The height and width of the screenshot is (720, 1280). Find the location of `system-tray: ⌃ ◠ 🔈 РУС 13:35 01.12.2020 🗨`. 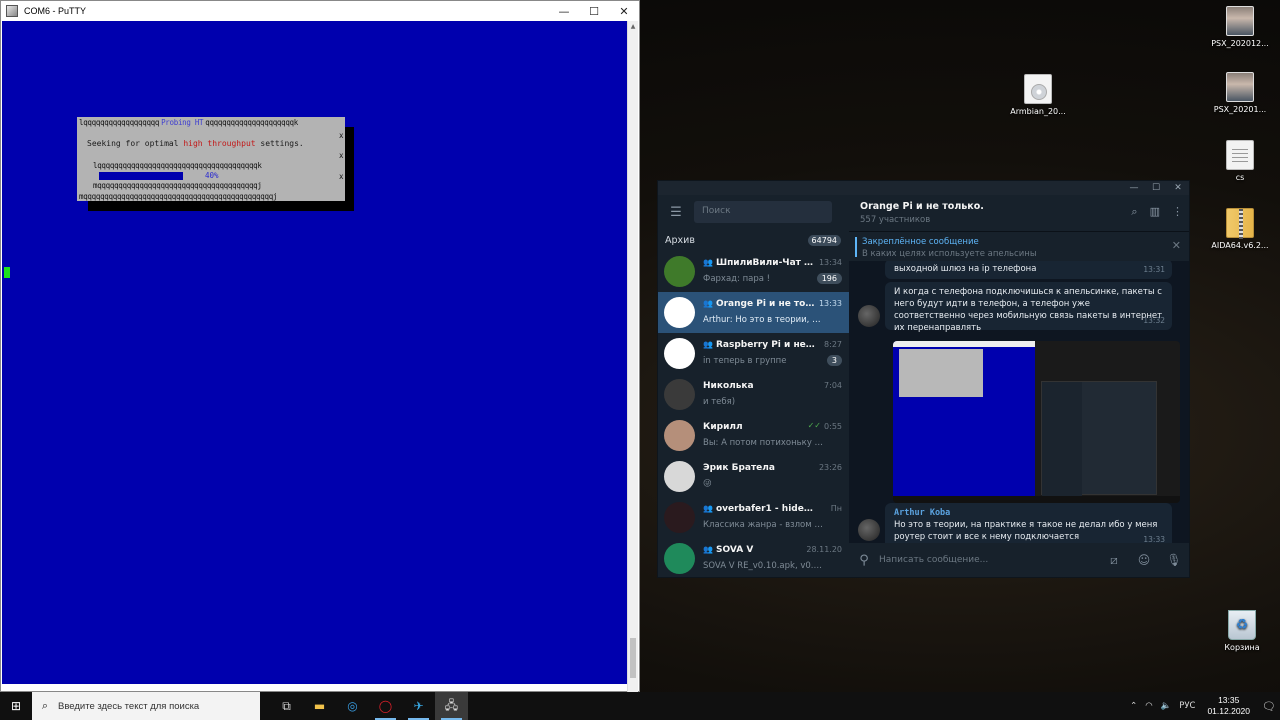

system-tray: ⌃ ◠ 🔈 РУС 13:35 01.12.2020 🗨 is located at coordinates (1203, 706).